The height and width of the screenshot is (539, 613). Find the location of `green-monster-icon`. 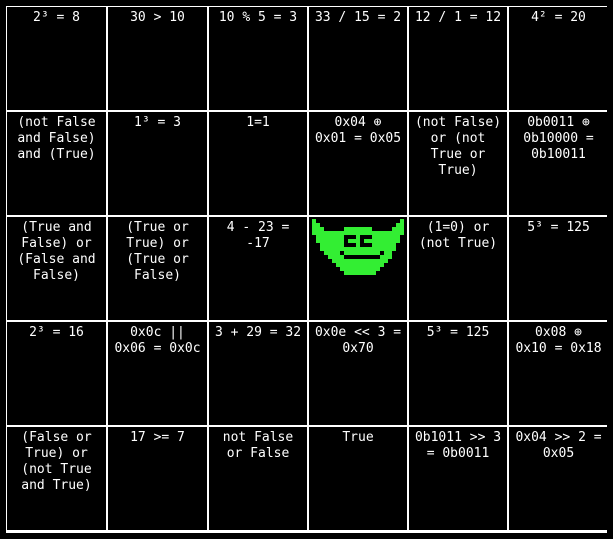

green-monster-icon is located at coordinates (358, 247).